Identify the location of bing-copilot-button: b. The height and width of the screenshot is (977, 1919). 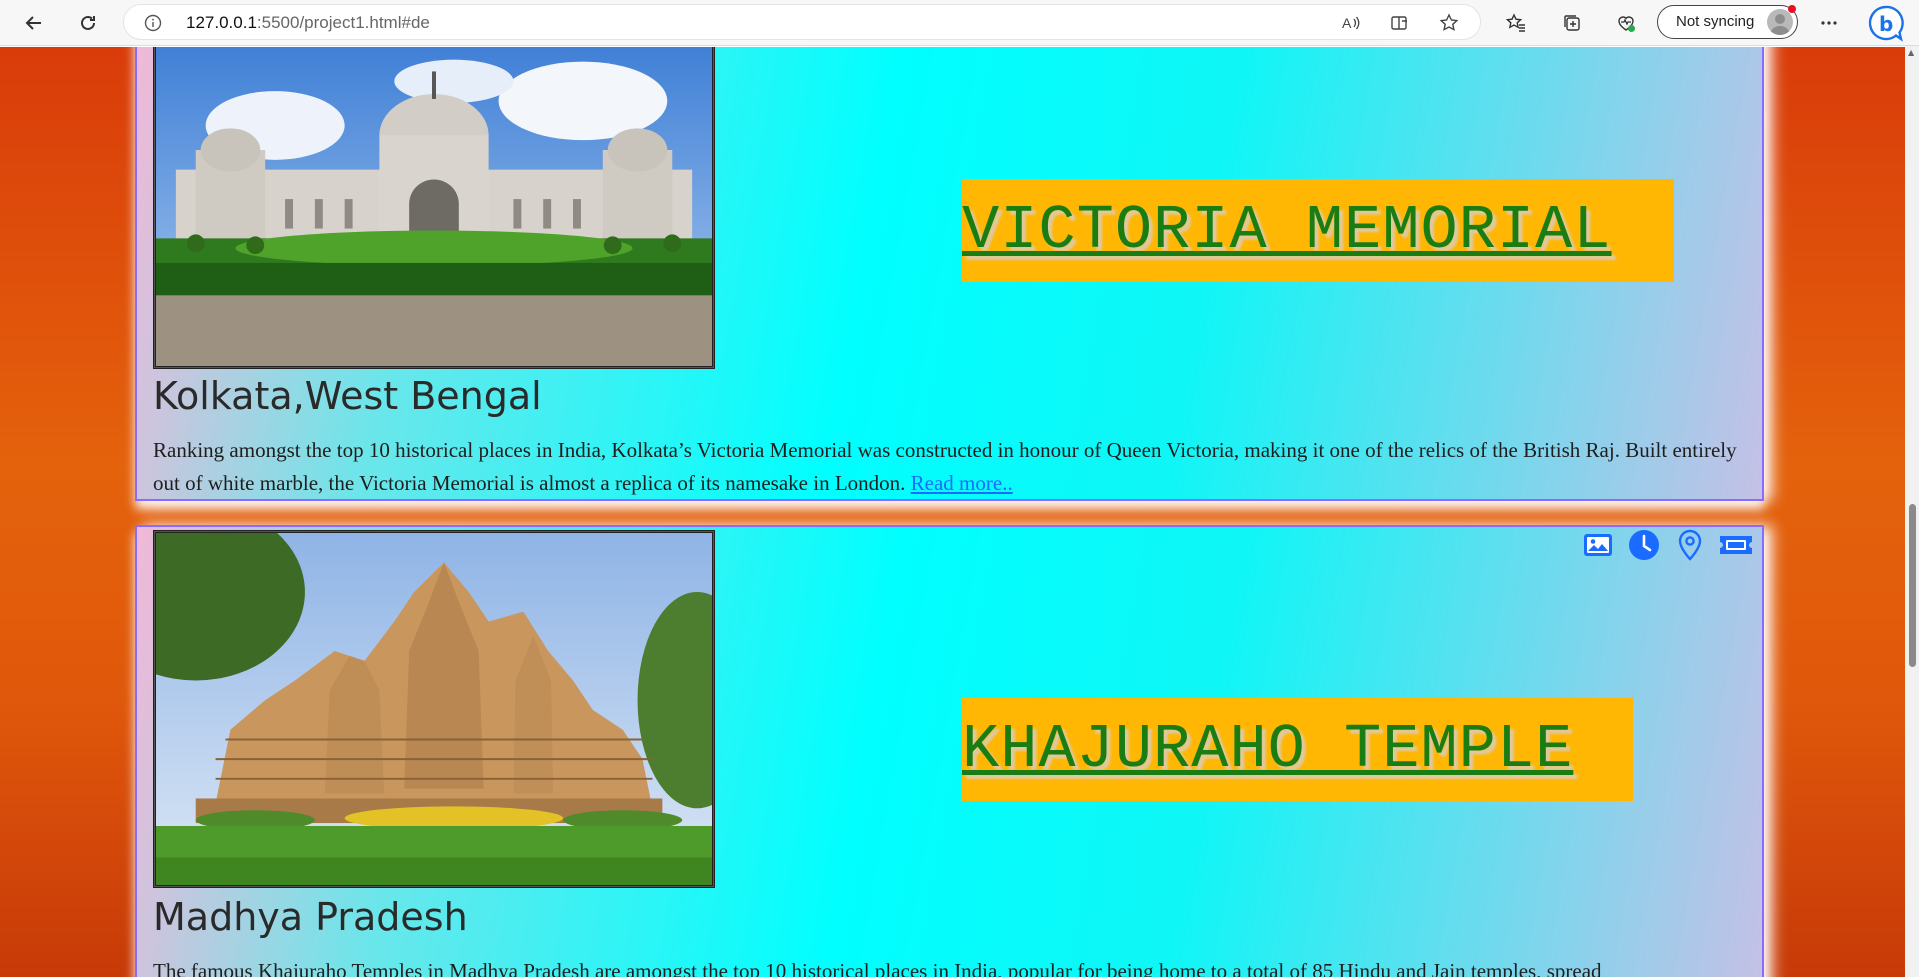
(1886, 23).